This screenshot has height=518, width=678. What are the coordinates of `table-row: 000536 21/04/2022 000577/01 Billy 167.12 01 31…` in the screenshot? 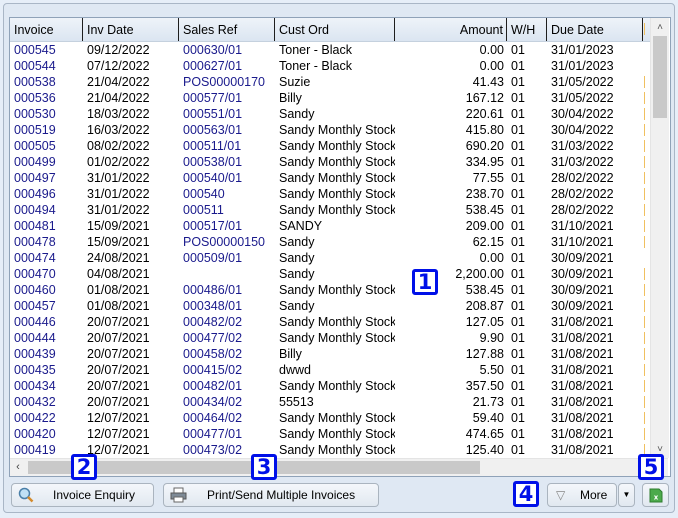 It's located at (330, 98).